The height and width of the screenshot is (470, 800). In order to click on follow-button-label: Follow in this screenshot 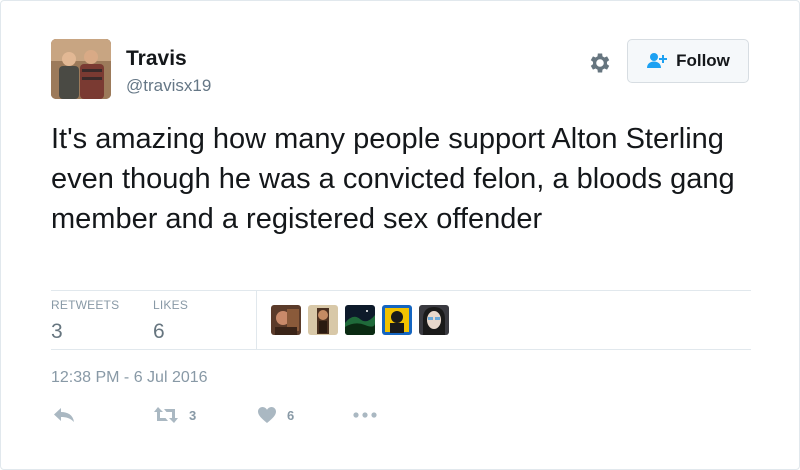, I will do `click(703, 60)`.